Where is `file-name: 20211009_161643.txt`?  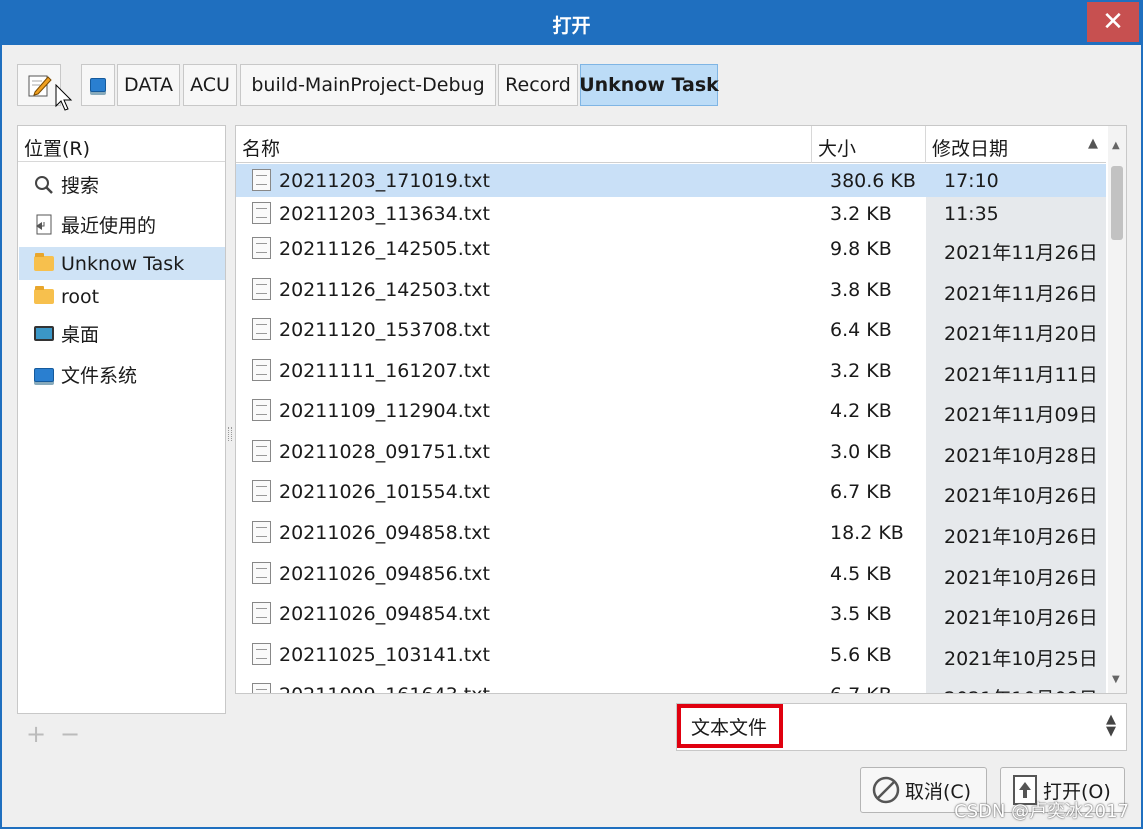
file-name: 20211009_161643.txt is located at coordinates (384, 688).